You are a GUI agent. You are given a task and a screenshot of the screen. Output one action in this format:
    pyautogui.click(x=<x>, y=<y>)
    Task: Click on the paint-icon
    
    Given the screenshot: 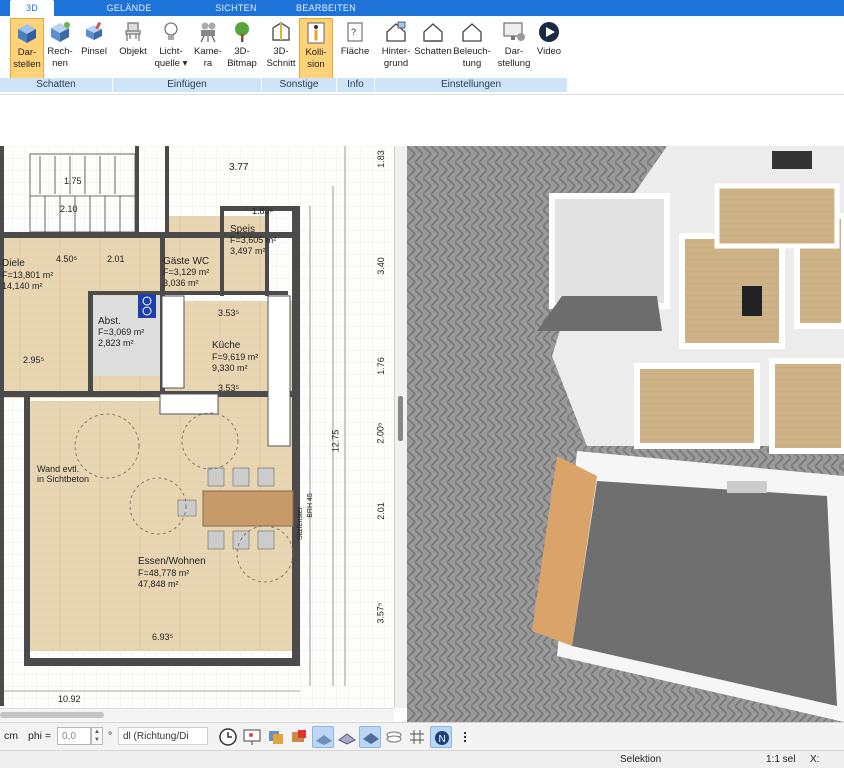 What is the action you would take?
    pyautogui.click(x=299, y=737)
    